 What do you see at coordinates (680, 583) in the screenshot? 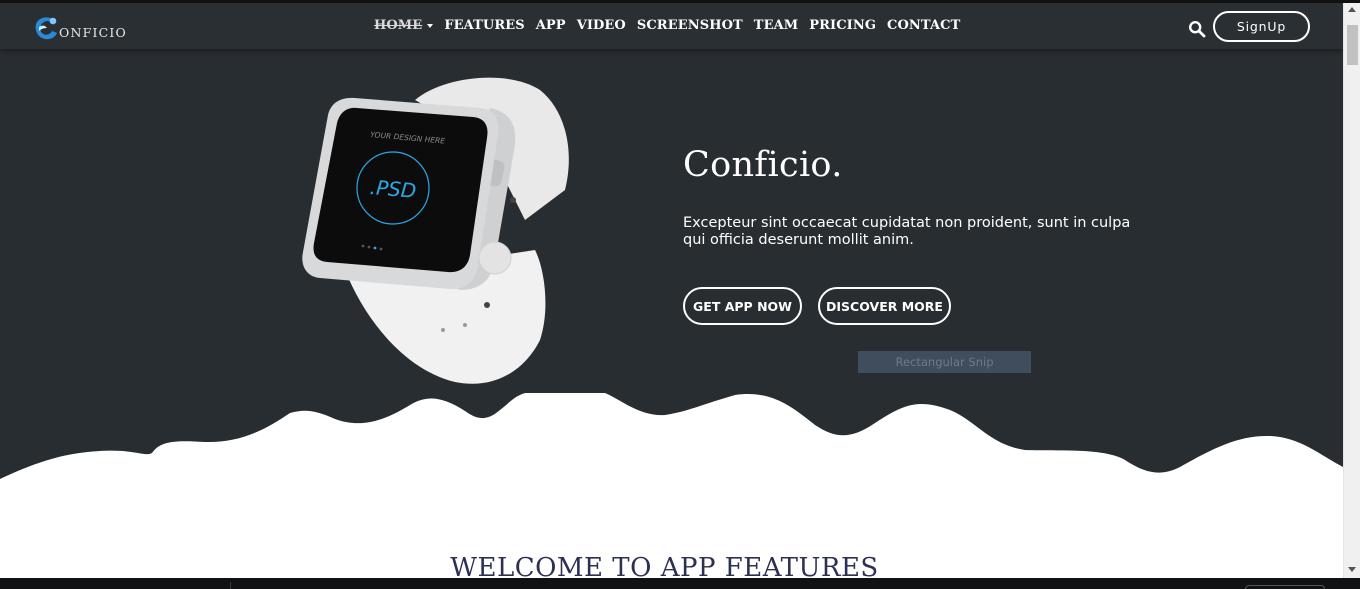
I see `taskbar` at bounding box center [680, 583].